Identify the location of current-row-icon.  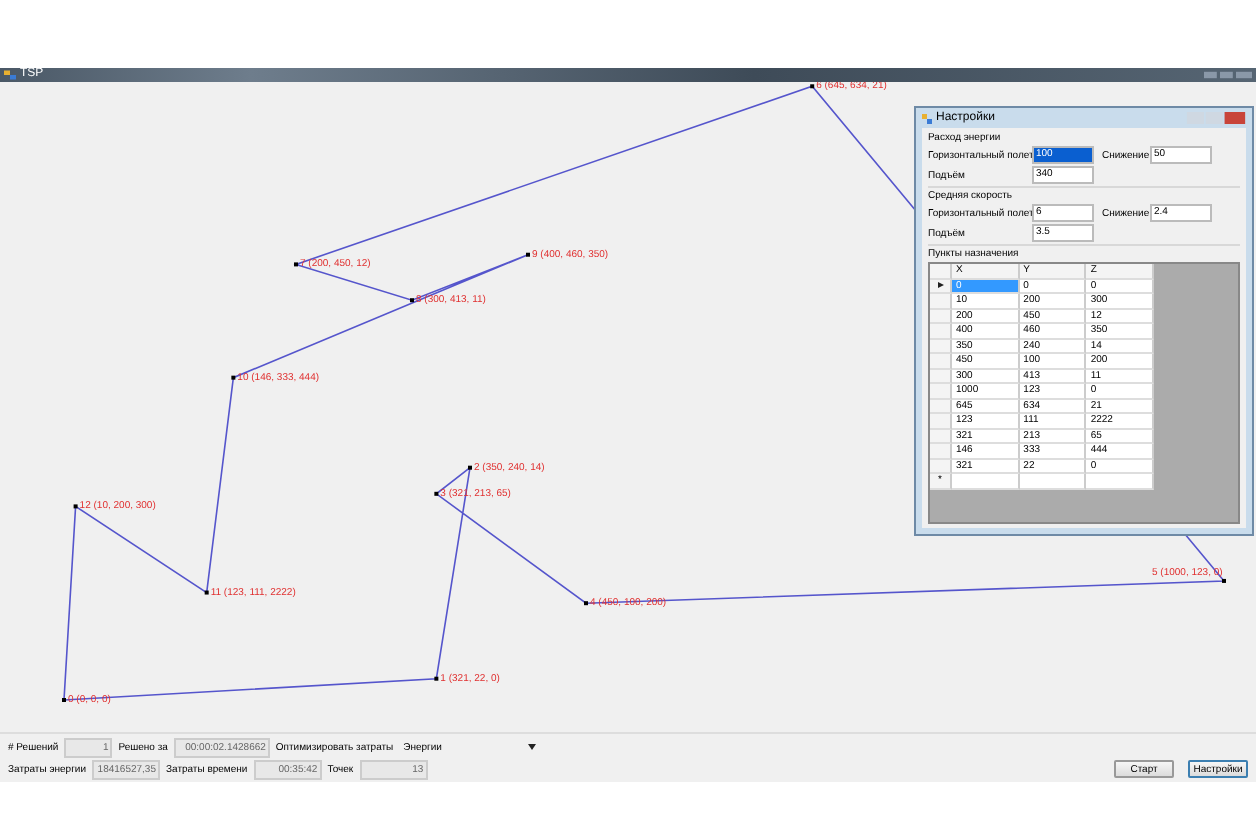
(940, 285).